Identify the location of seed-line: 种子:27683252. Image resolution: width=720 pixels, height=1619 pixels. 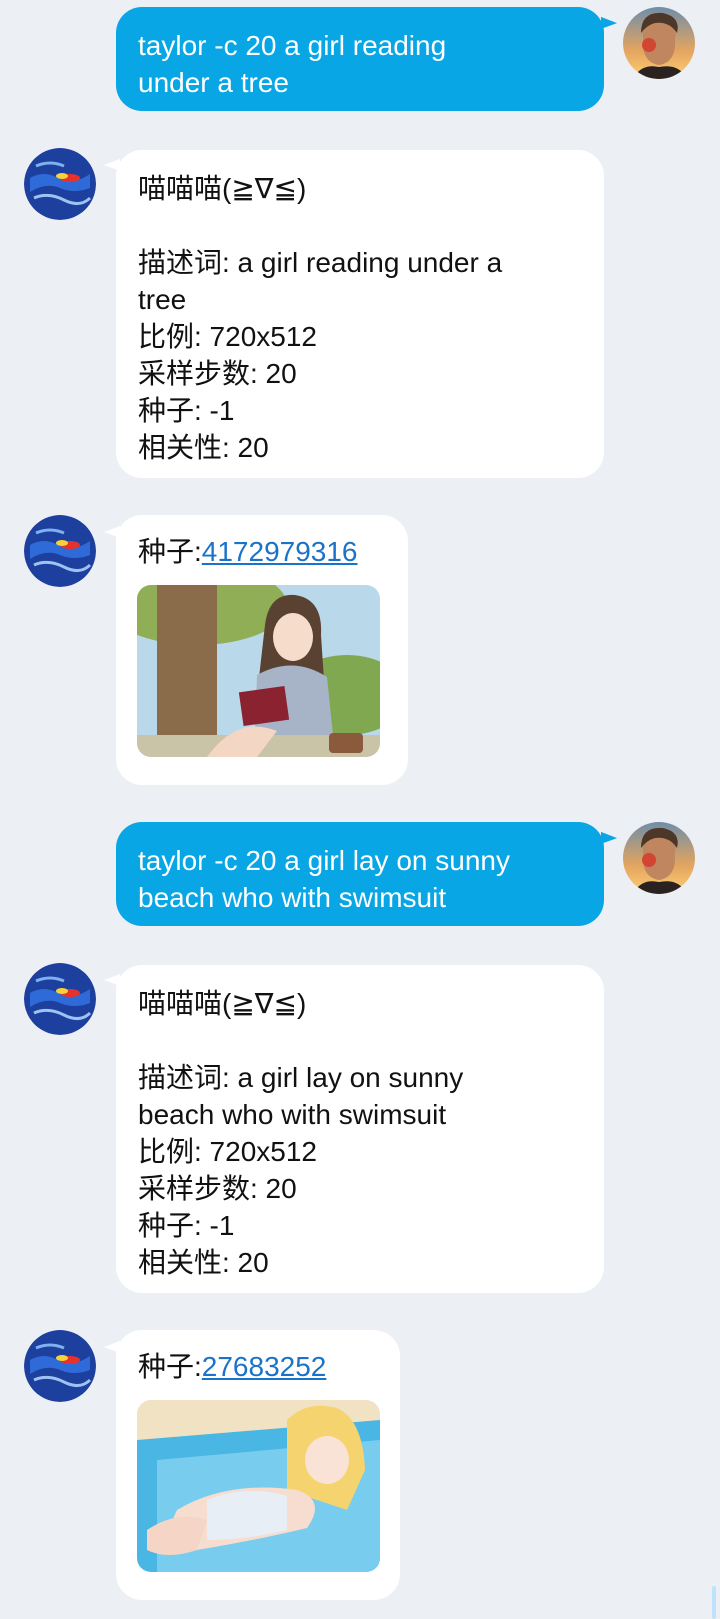
(258, 1366).